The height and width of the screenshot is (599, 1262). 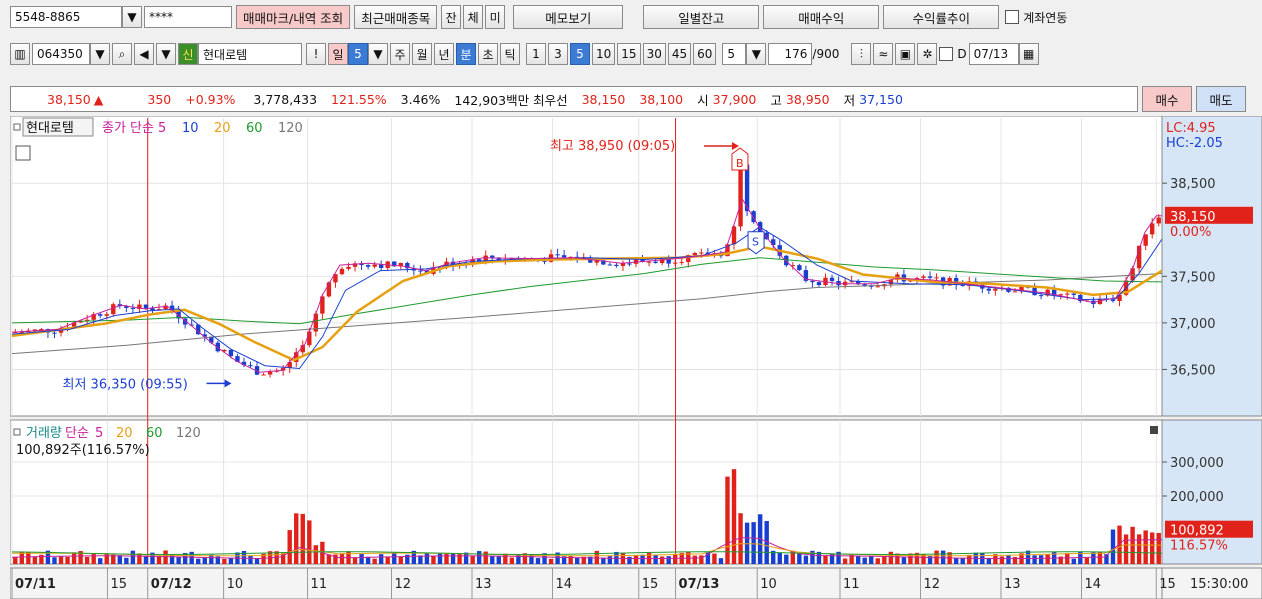 I want to click on count-dropdown-button: ▼, so click(x=756, y=54).